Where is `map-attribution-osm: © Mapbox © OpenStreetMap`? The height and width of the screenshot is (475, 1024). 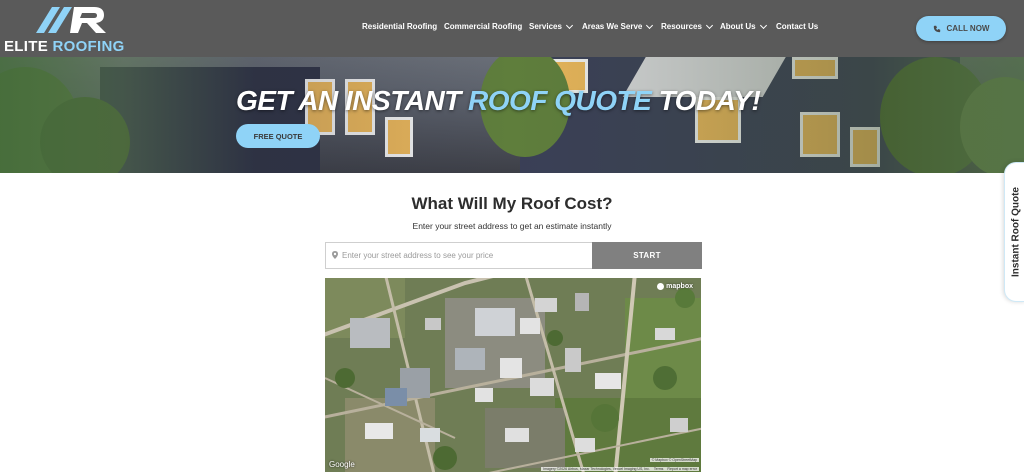
map-attribution-osm: © Mapbox © OpenStreetMap is located at coordinates (674, 460).